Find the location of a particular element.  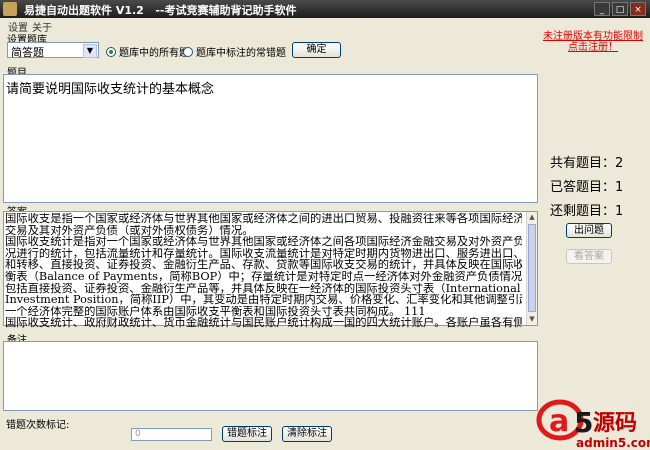

scroll-up-icon: ▲ is located at coordinates (532, 217).